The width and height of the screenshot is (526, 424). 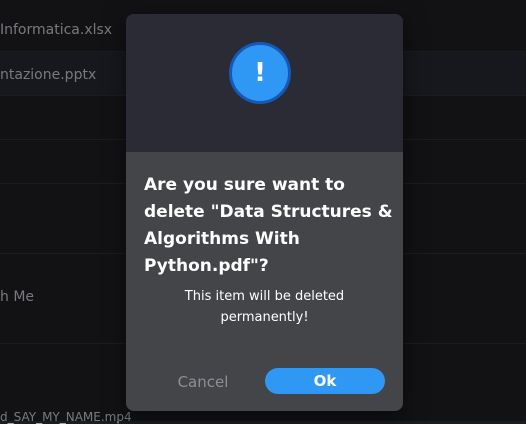 I want to click on ok-button: Ok, so click(x=325, y=381).